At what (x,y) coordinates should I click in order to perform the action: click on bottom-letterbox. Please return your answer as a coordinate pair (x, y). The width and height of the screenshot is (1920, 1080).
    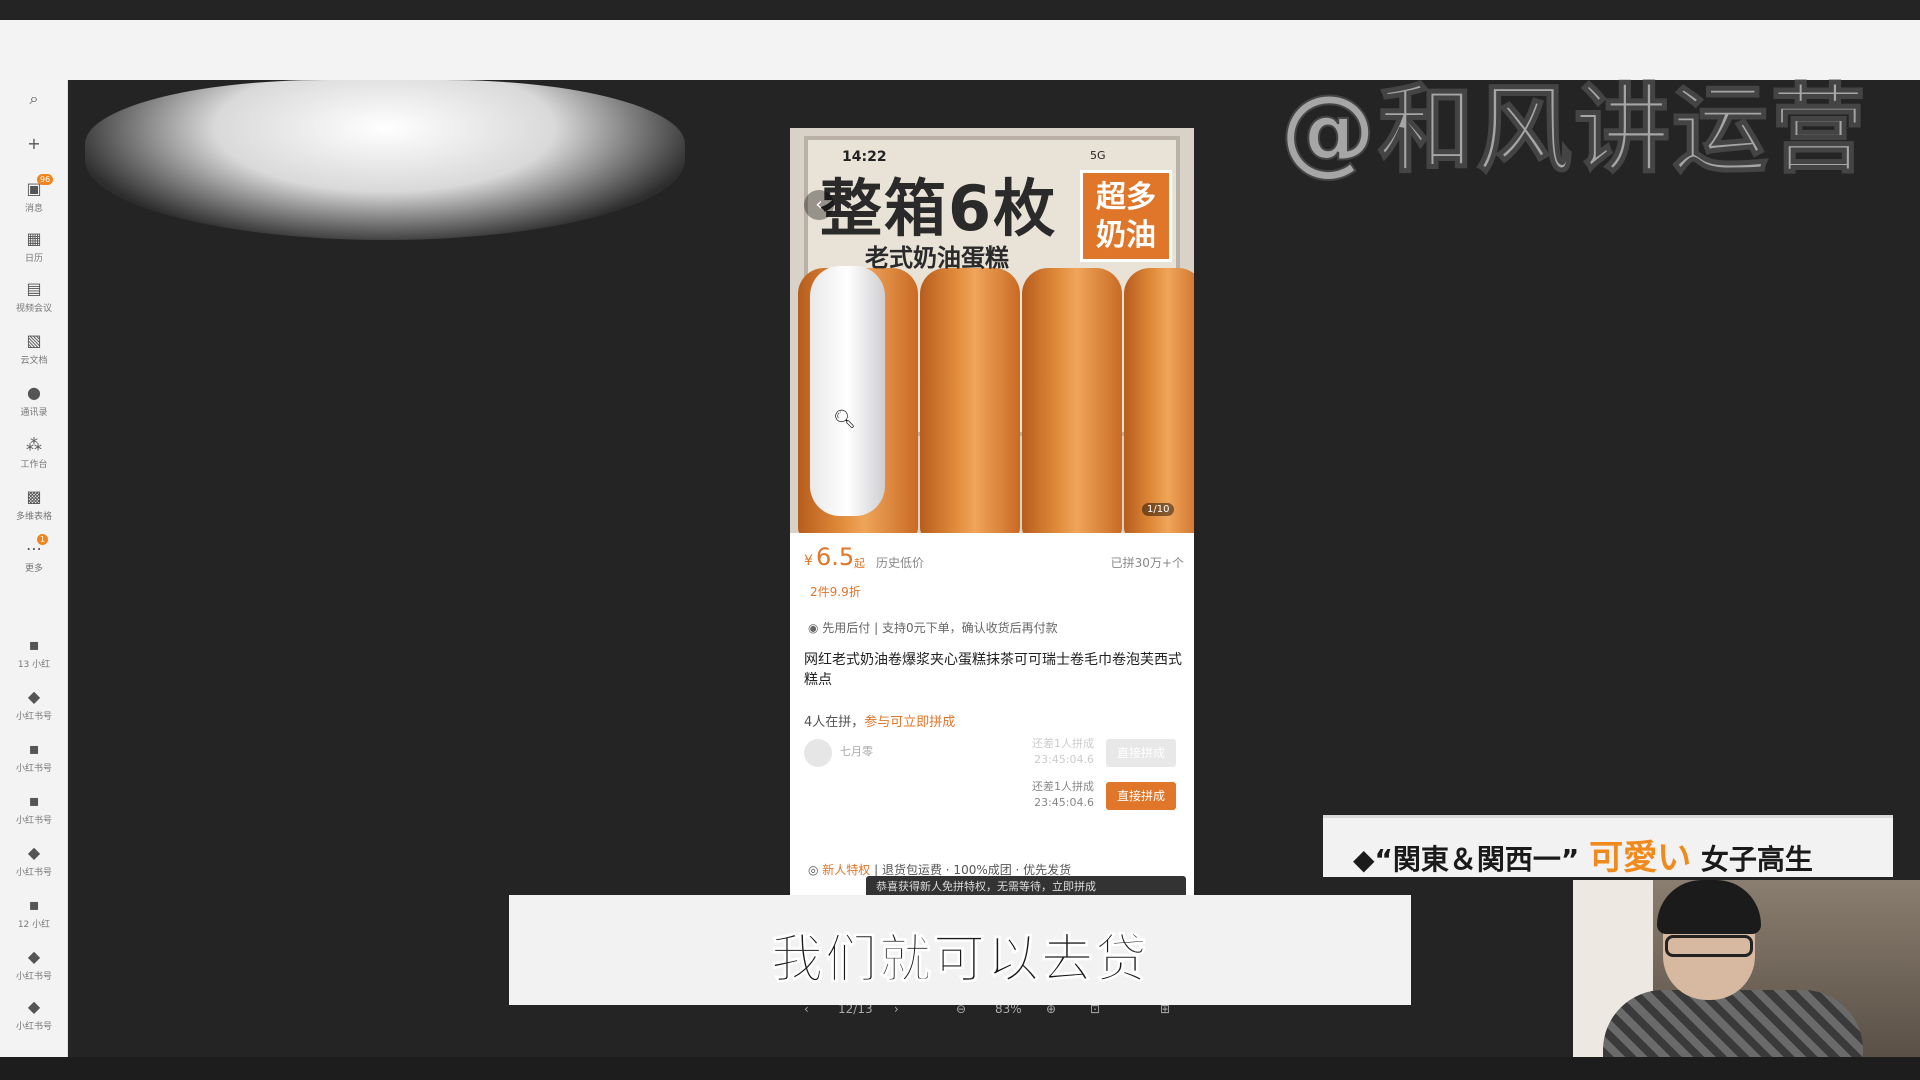
    Looking at the image, I should click on (960, 1068).